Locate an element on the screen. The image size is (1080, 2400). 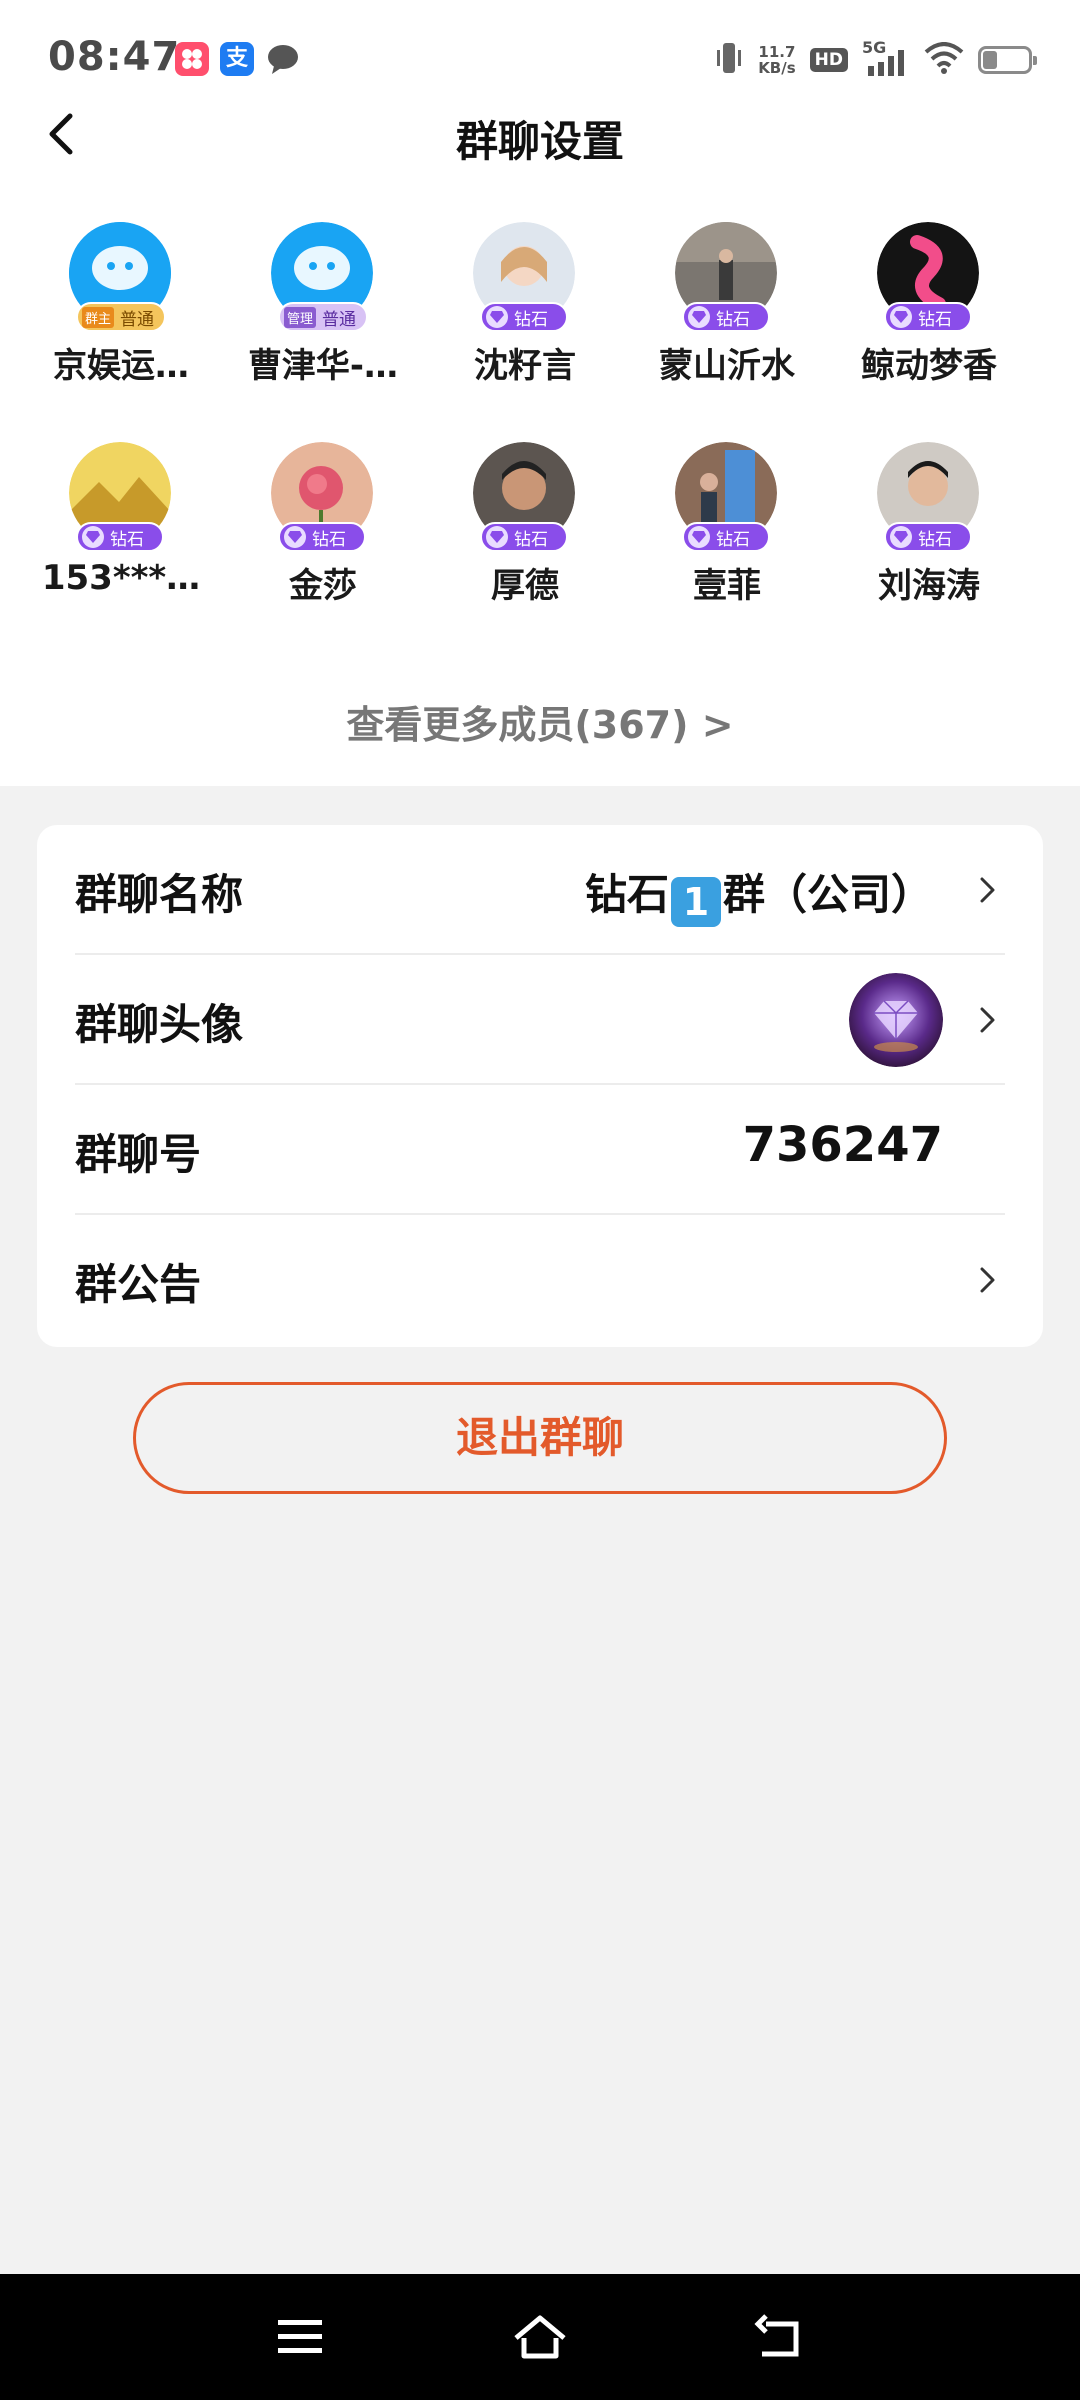
taobao-app-icon is located at coordinates (192, 59).